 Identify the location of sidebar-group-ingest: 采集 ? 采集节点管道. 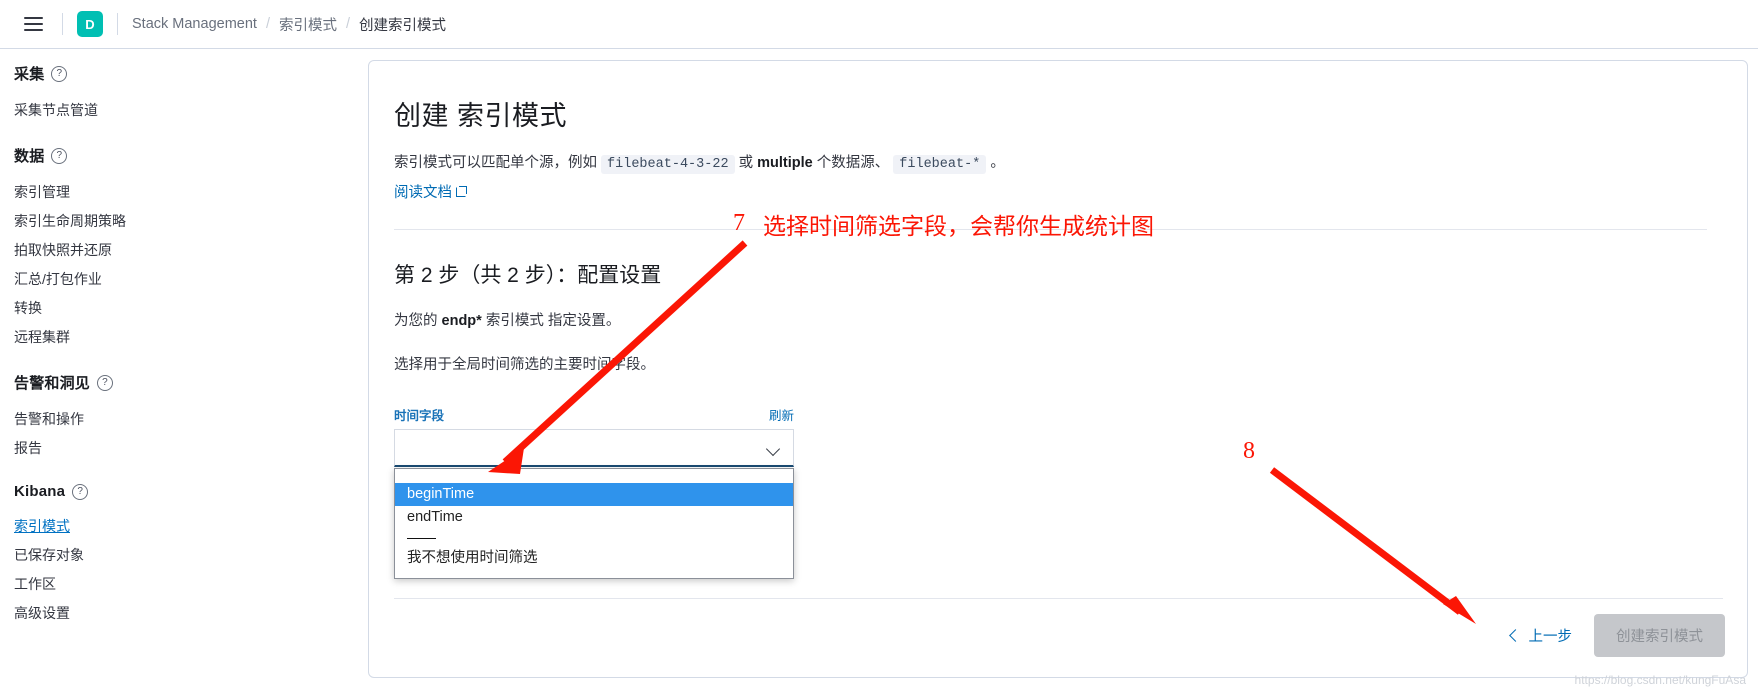
(191, 94).